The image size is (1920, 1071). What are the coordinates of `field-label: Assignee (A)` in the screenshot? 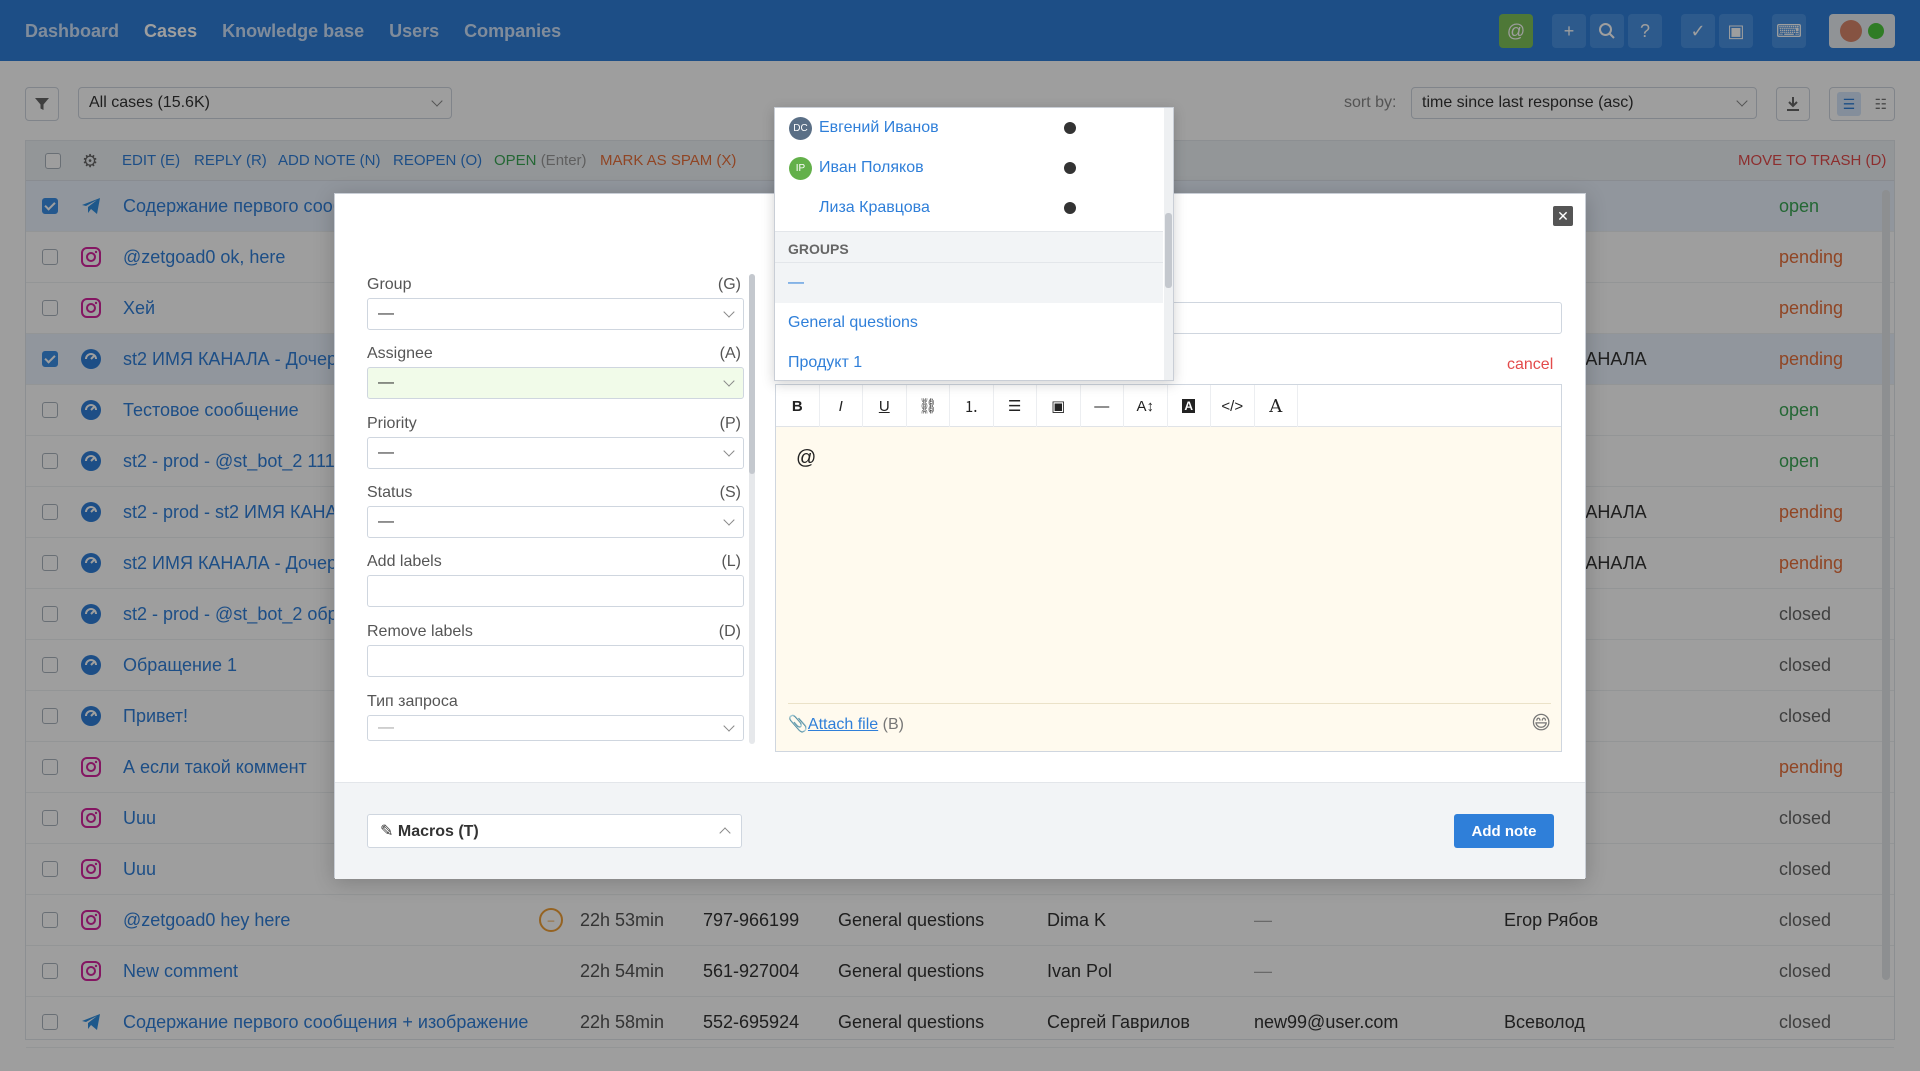 It's located at (554, 353).